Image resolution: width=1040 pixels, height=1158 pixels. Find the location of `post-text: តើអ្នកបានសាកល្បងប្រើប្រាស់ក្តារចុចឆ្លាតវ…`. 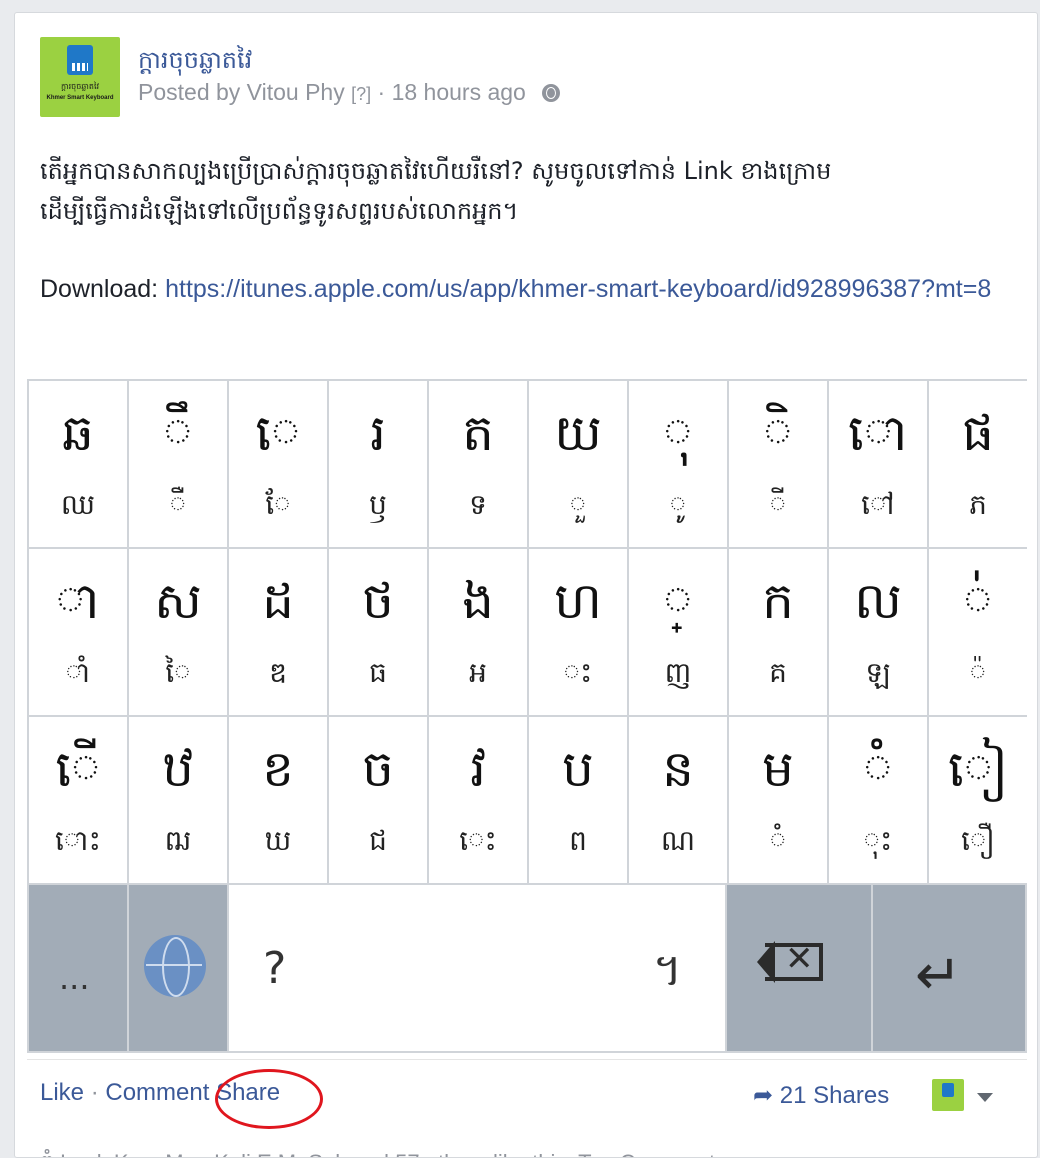

post-text: តើអ្នកបានសាកល្បងប្រើប្រាស់ក្តារចុចឆ្លាតវ… is located at coordinates (520, 191).